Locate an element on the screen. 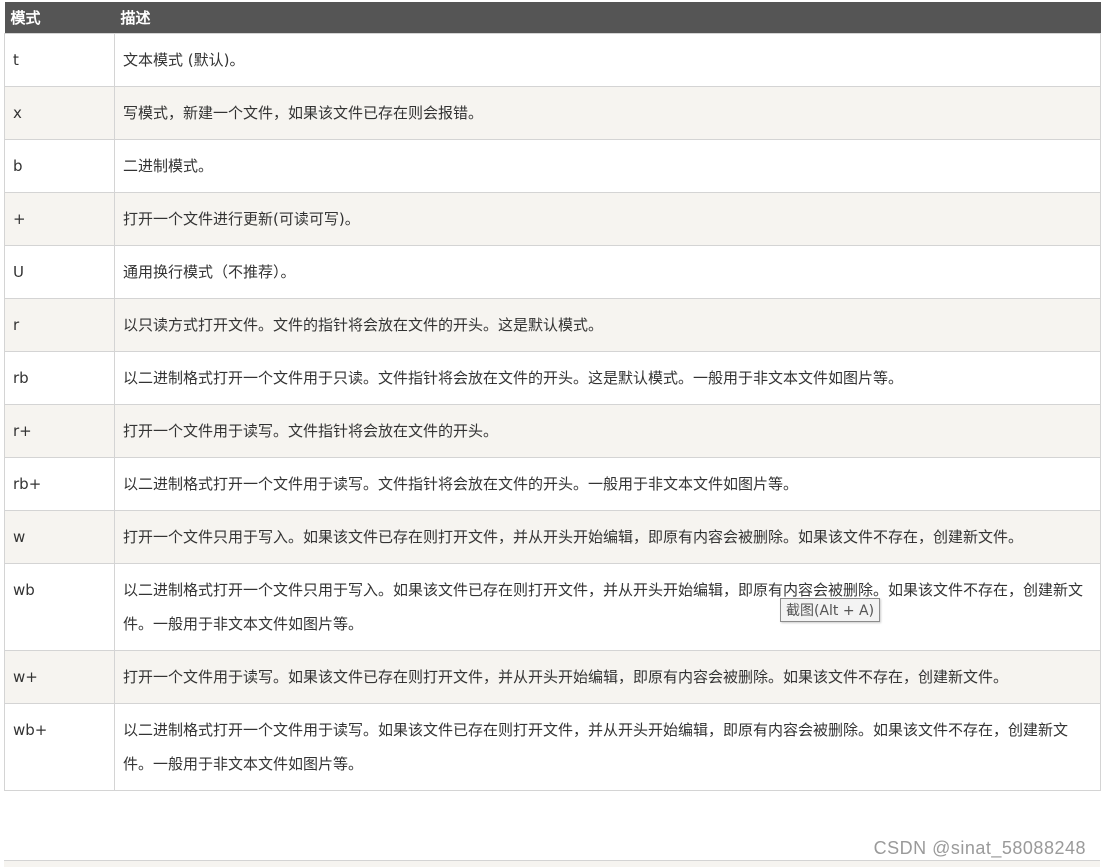 This screenshot has height=867, width=1102. table-row: r+ 打开一个文件用于读写。文件指针将会放在文件的开头。 is located at coordinates (552, 431).